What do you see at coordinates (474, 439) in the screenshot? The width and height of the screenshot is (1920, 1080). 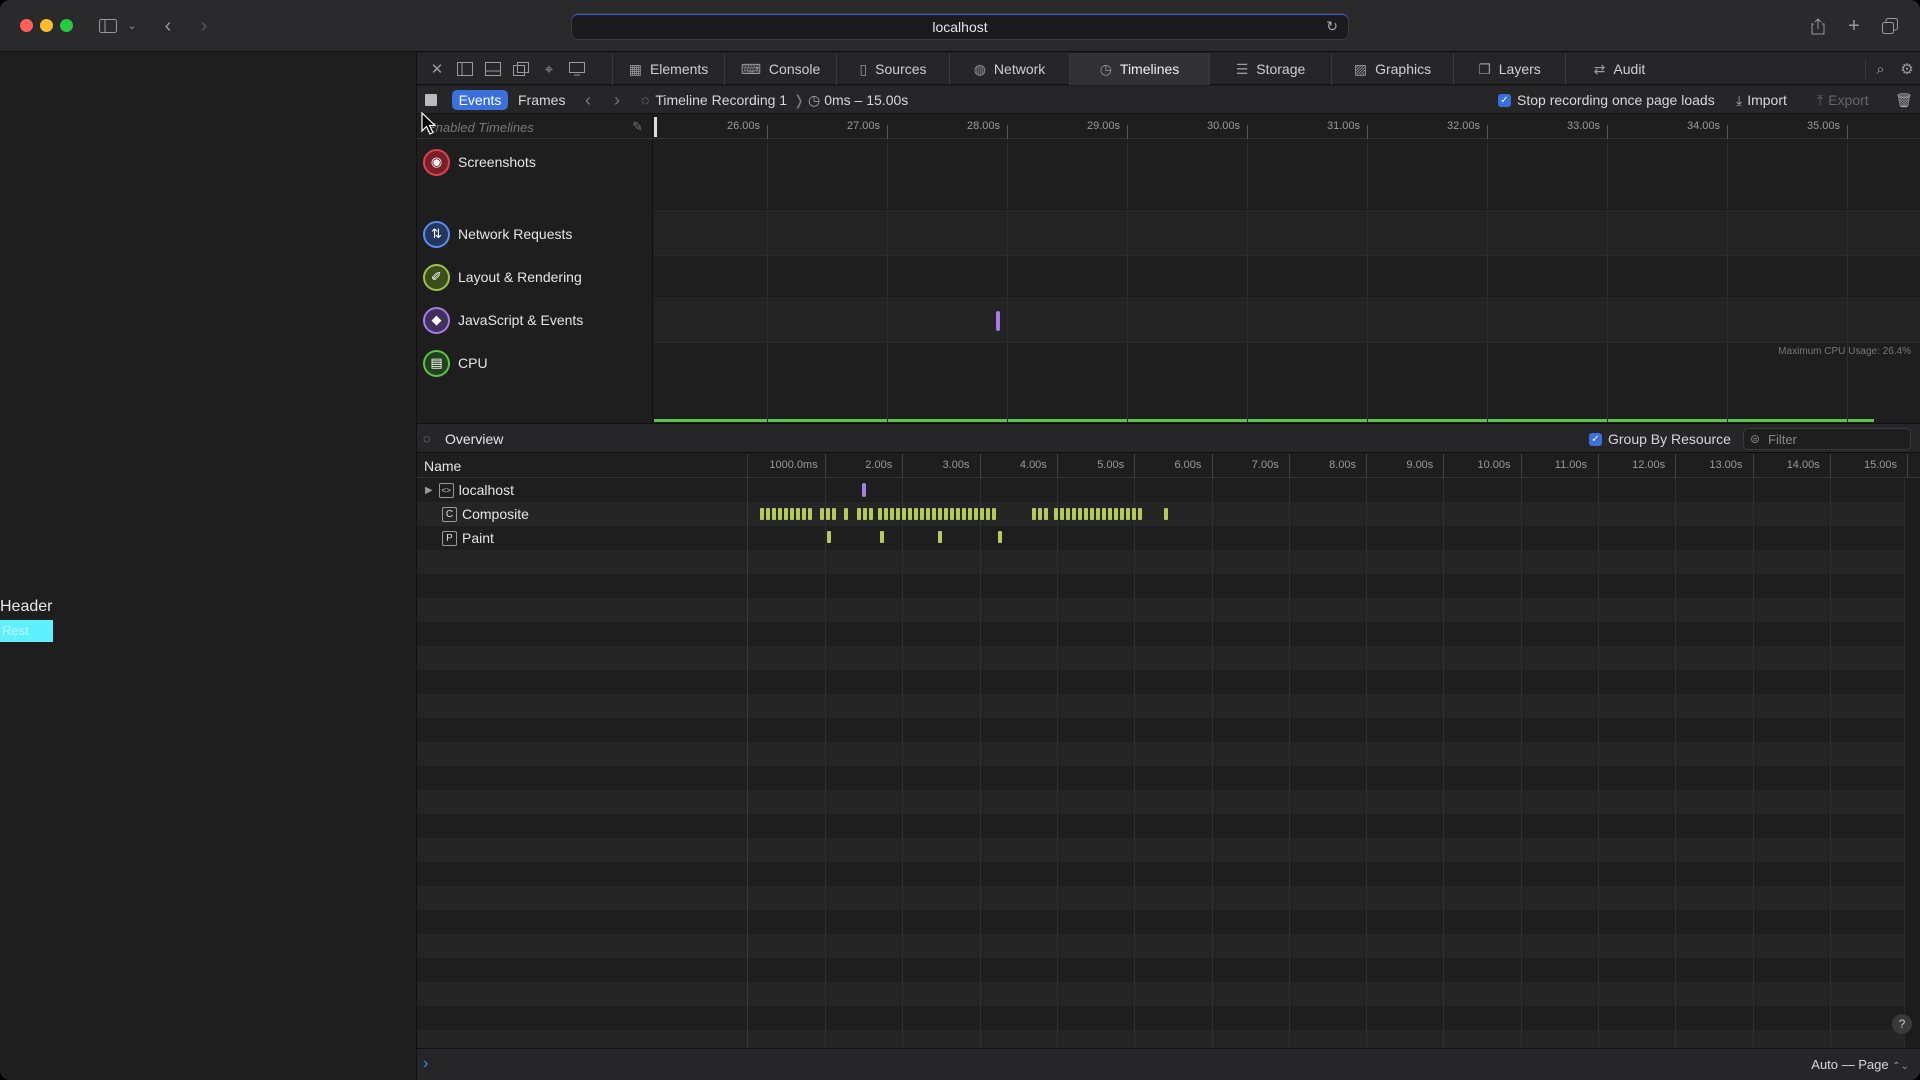 I see `overview-title: Overview` at bounding box center [474, 439].